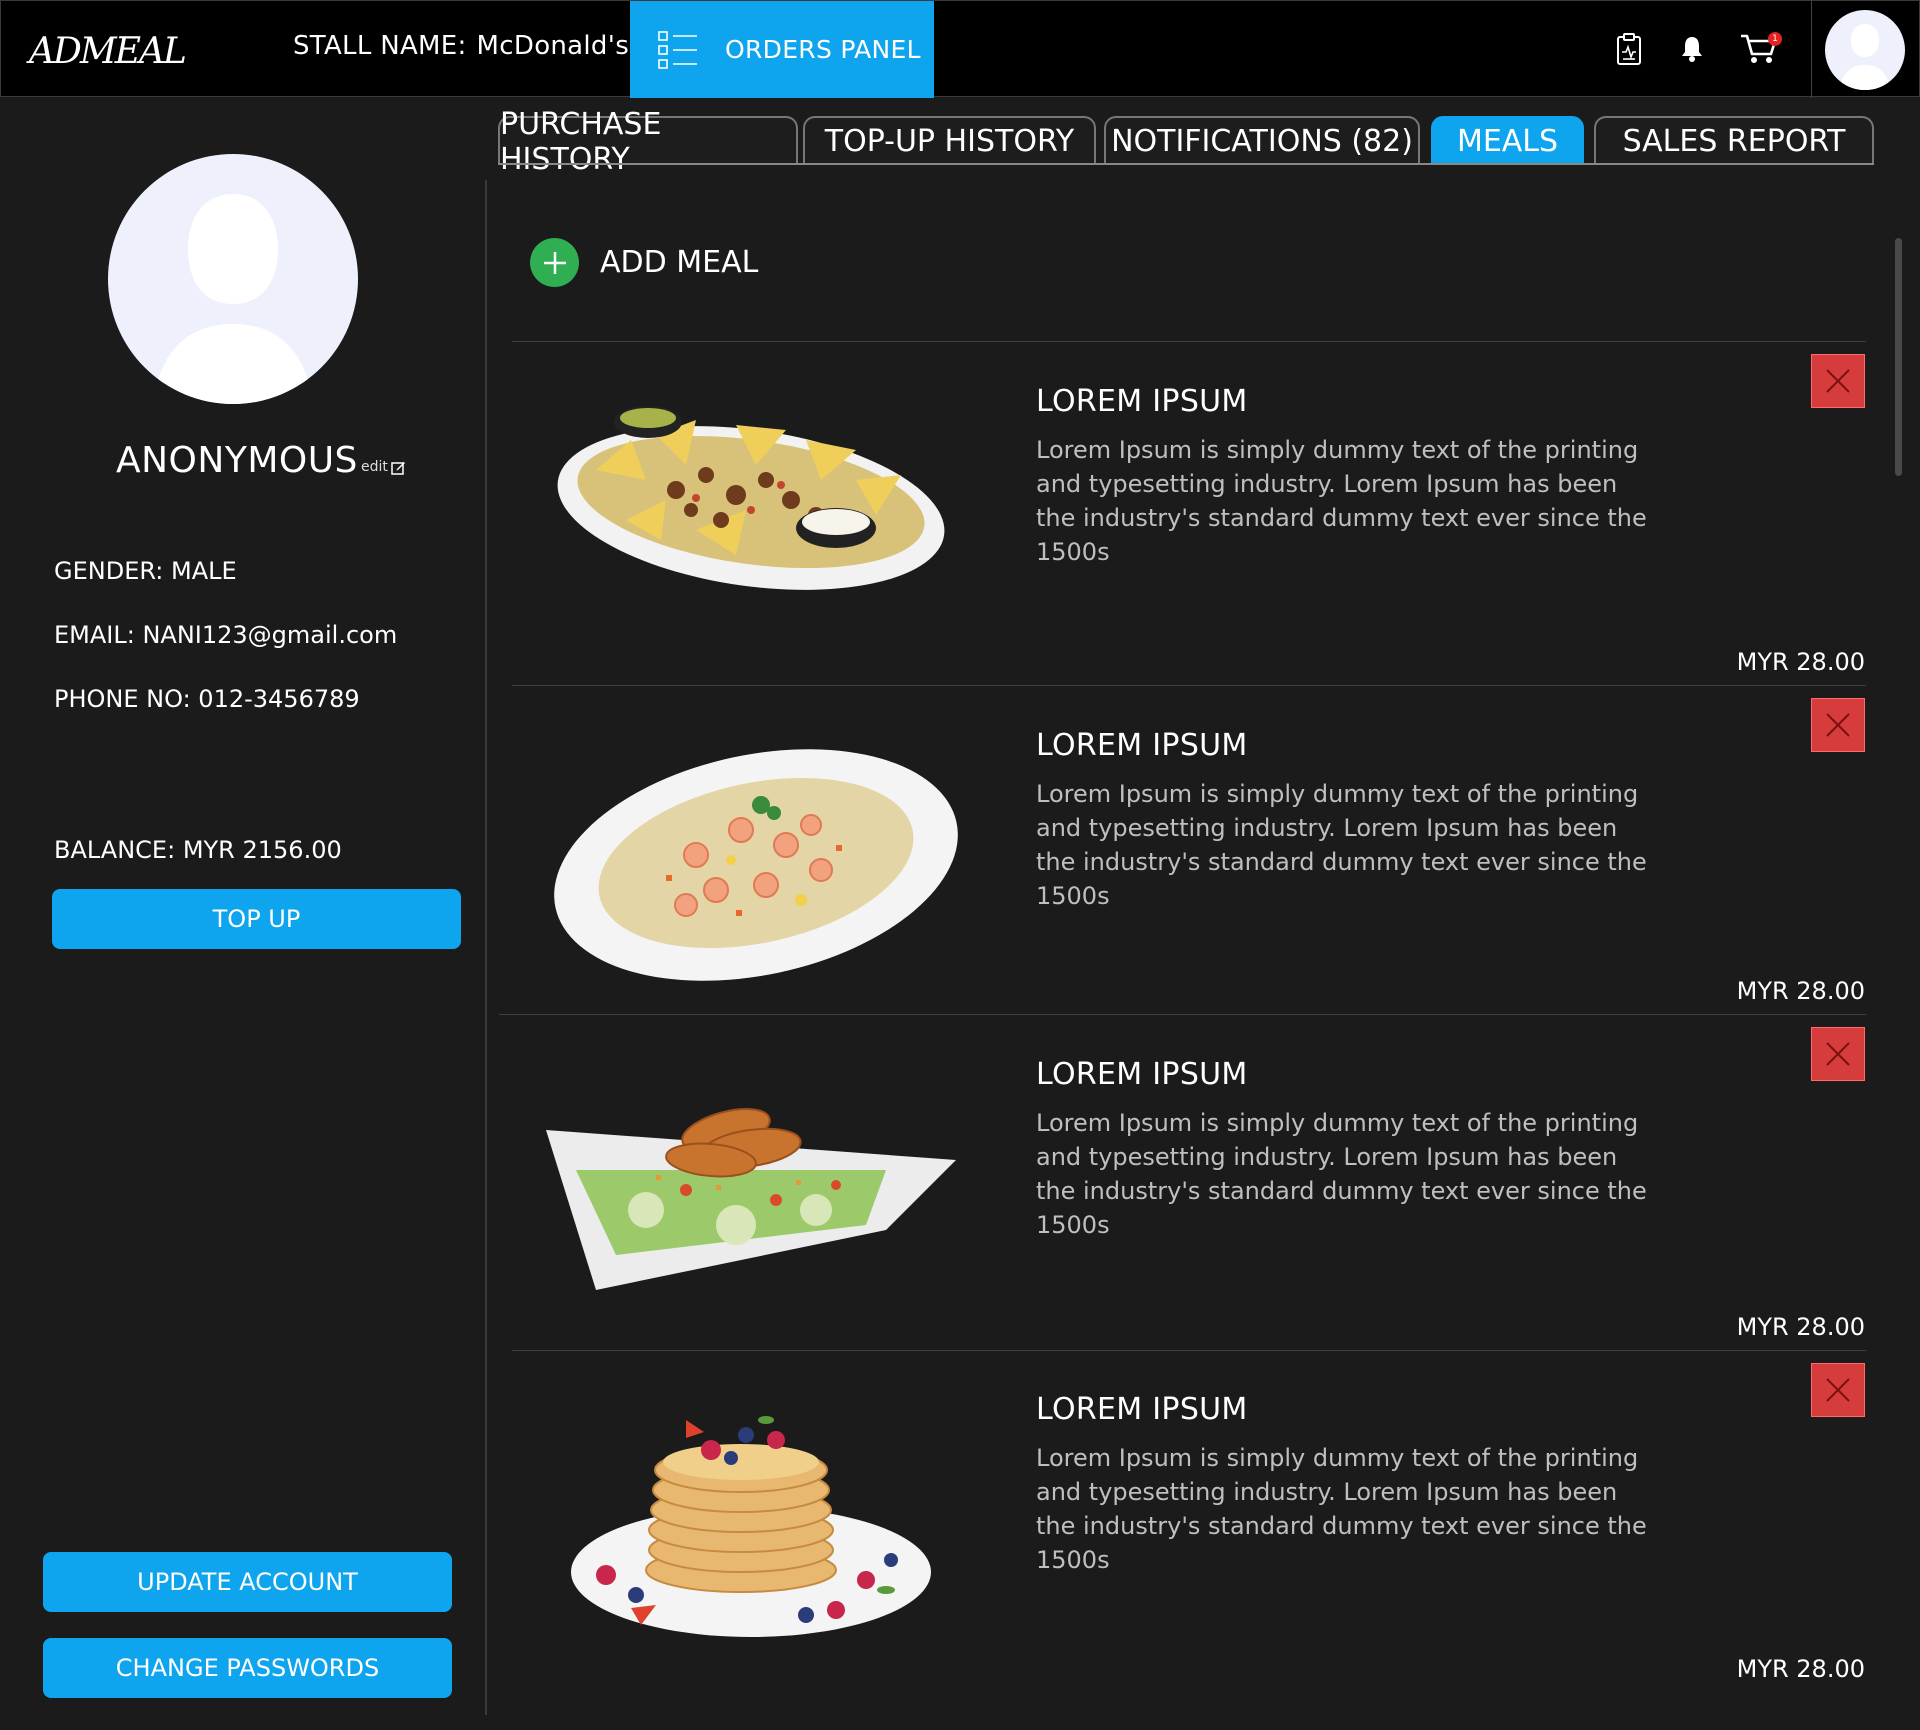 This screenshot has width=1920, height=1730. What do you see at coordinates (1811, 49) in the screenshot?
I see `header-divider` at bounding box center [1811, 49].